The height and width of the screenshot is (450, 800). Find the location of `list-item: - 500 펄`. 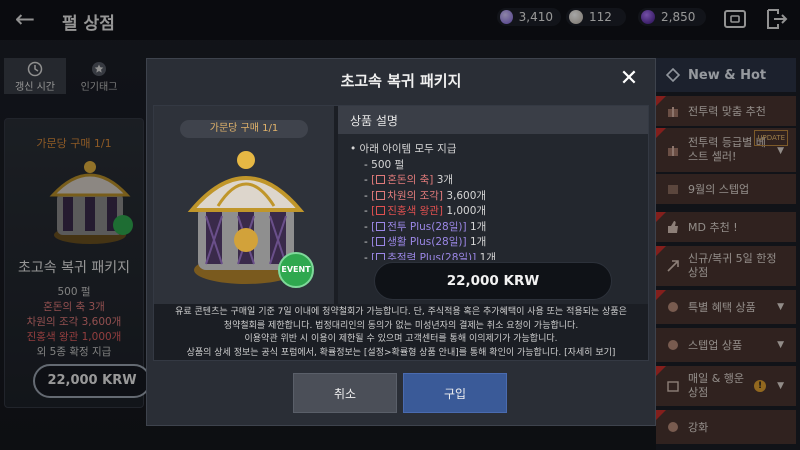

list-item: - 500 펄 is located at coordinates (384, 164).